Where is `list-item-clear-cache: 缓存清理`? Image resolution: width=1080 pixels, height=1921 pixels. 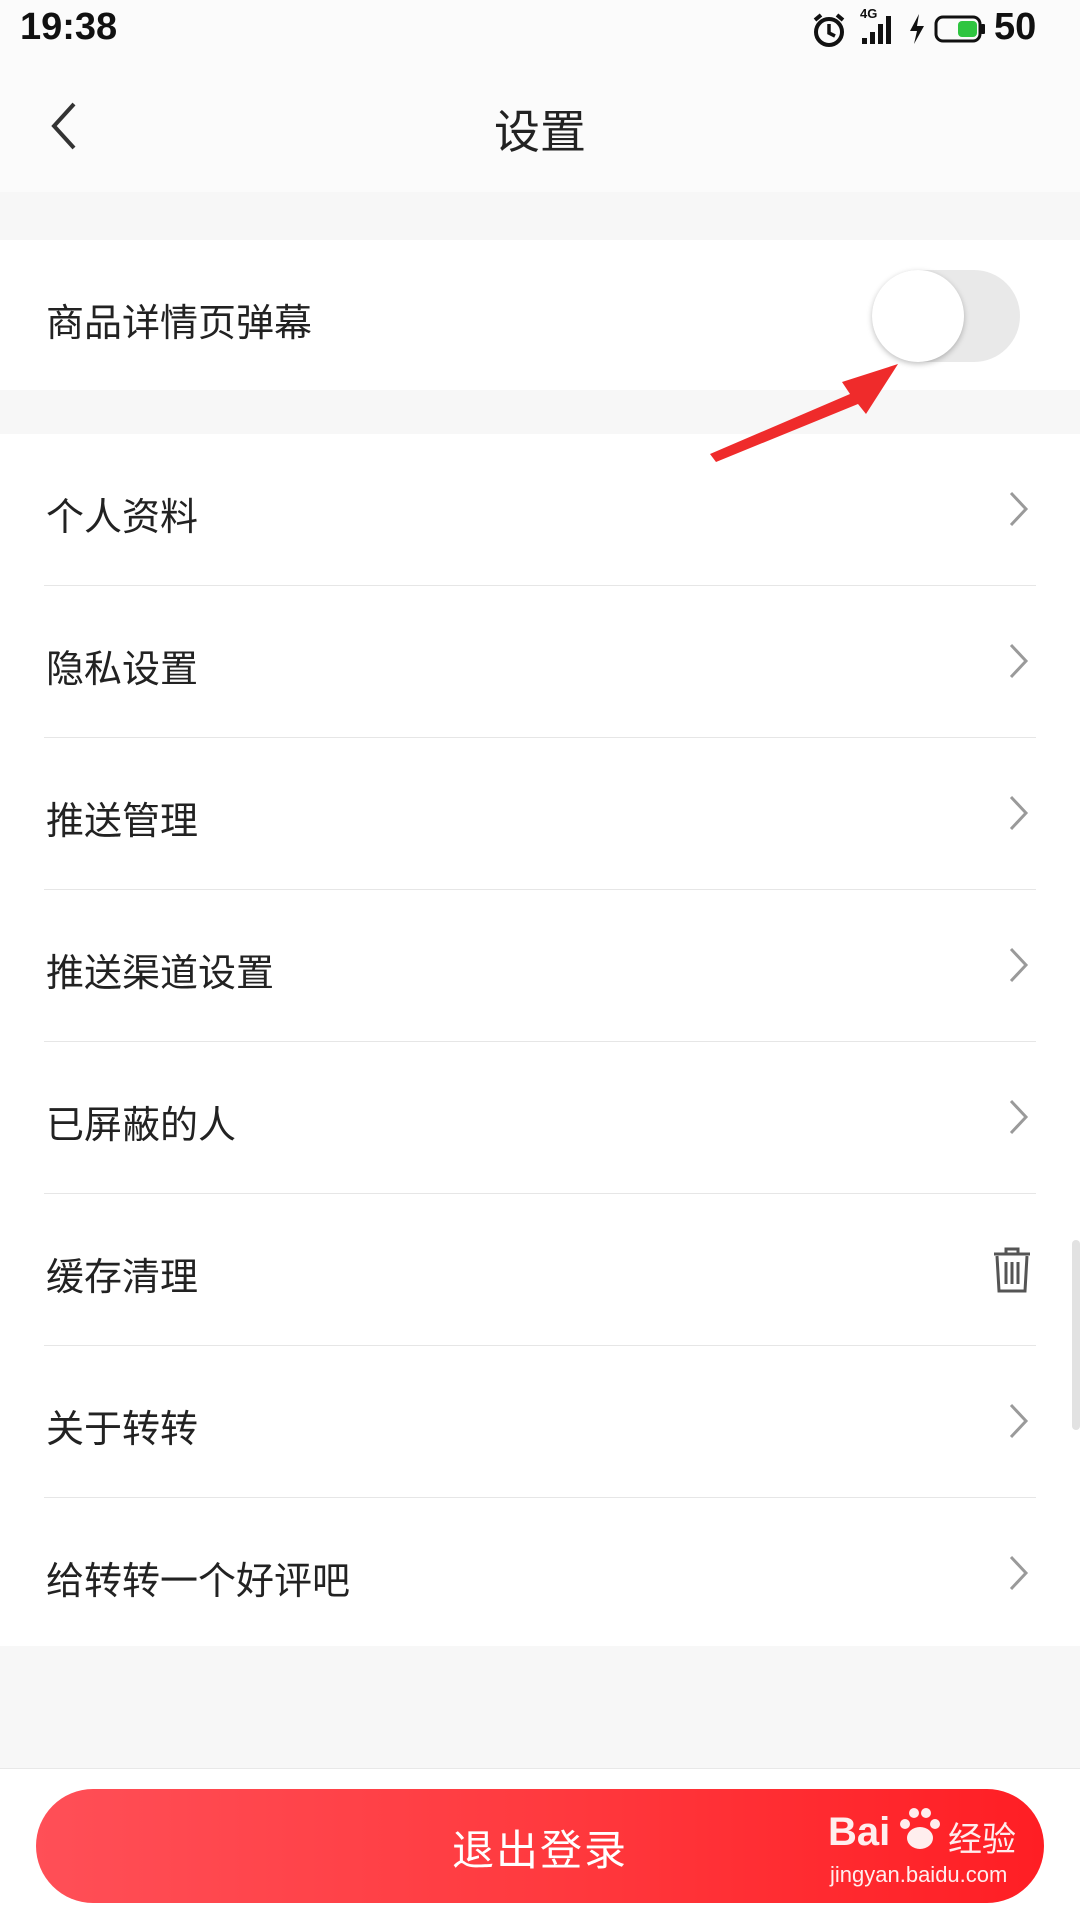
list-item-clear-cache: 缓存清理 is located at coordinates (540, 1270).